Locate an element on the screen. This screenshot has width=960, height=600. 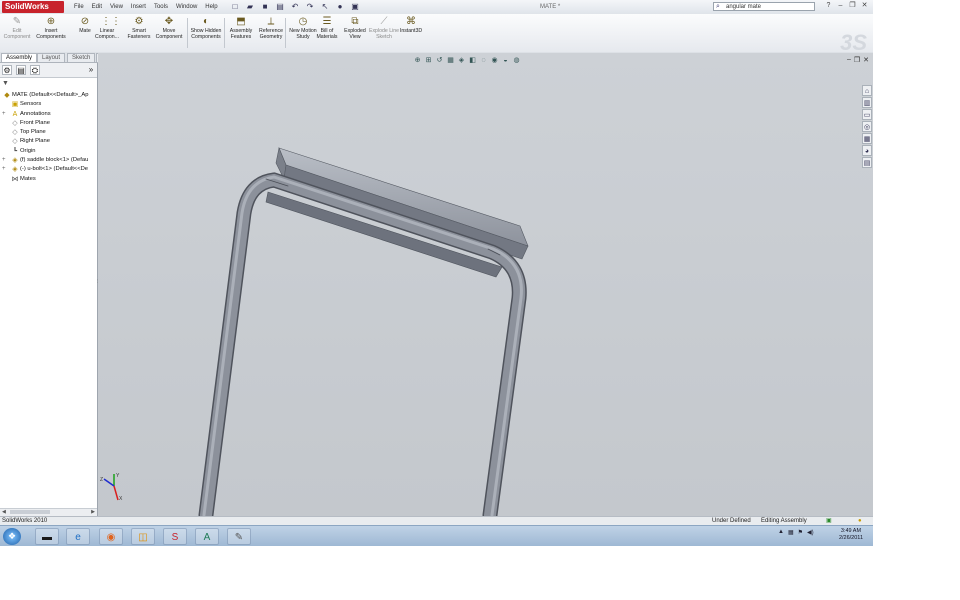
insert-components-button: ⊕ Insert Components is located at coordinates (51, 34).